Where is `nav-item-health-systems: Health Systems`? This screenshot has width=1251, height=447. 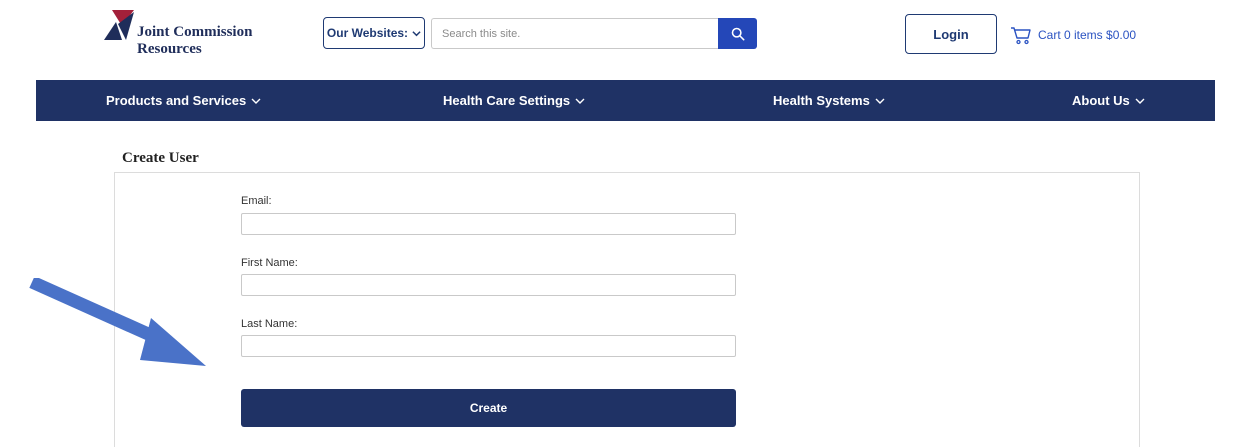 nav-item-health-systems: Health Systems is located at coordinates (829, 100).